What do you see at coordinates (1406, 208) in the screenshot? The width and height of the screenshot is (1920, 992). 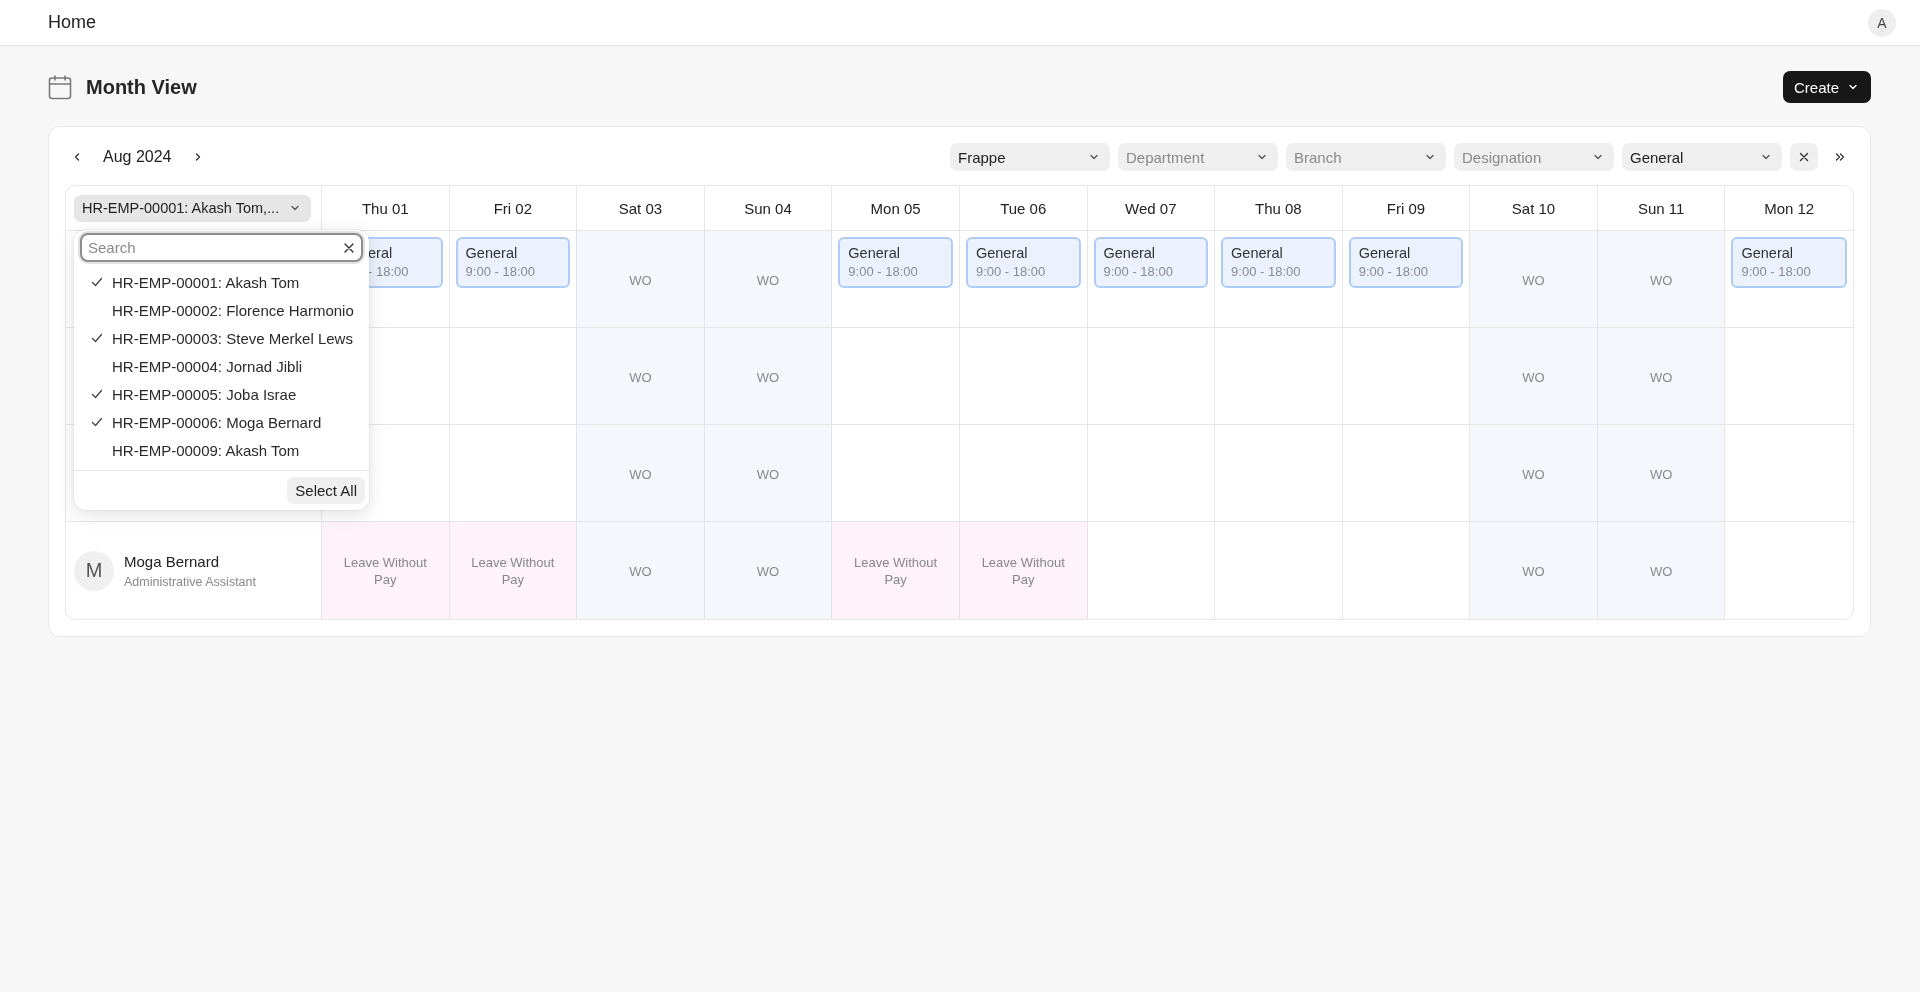 I see `day-header: Fri 09` at bounding box center [1406, 208].